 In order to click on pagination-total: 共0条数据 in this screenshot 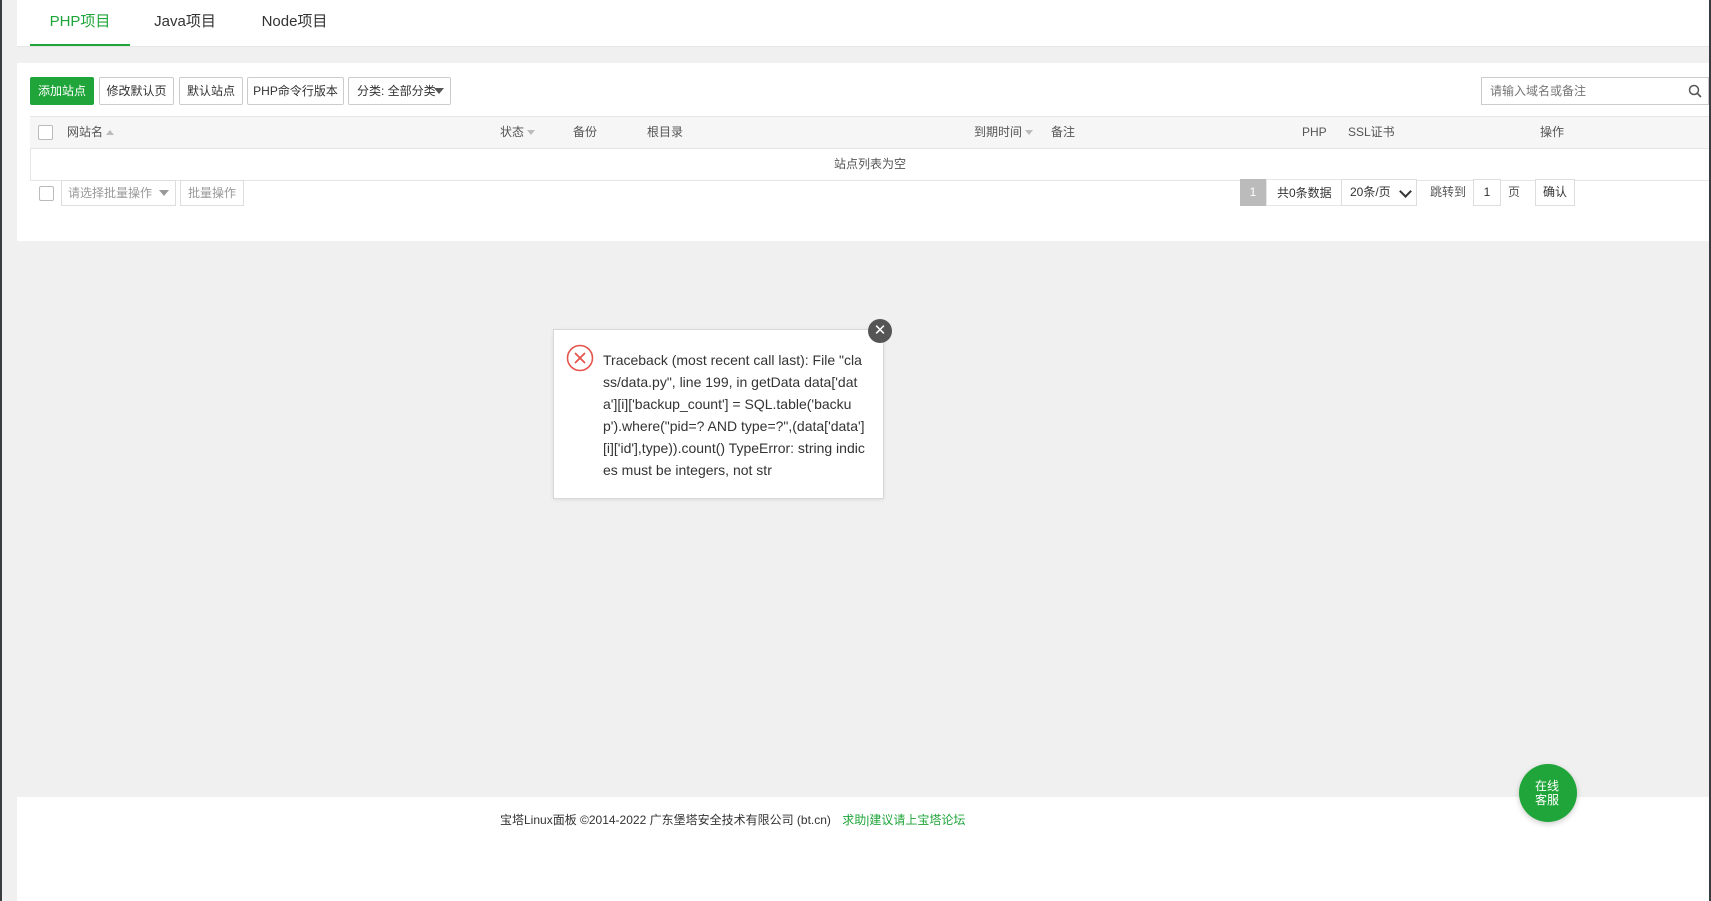, I will do `click(1304, 192)`.